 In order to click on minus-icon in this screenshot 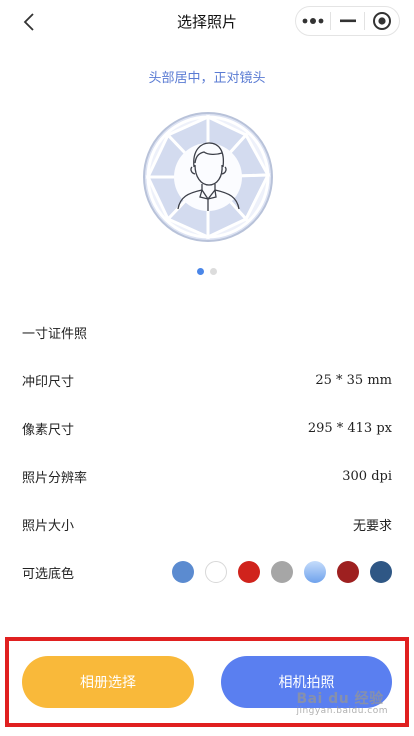, I will do `click(347, 21)`.